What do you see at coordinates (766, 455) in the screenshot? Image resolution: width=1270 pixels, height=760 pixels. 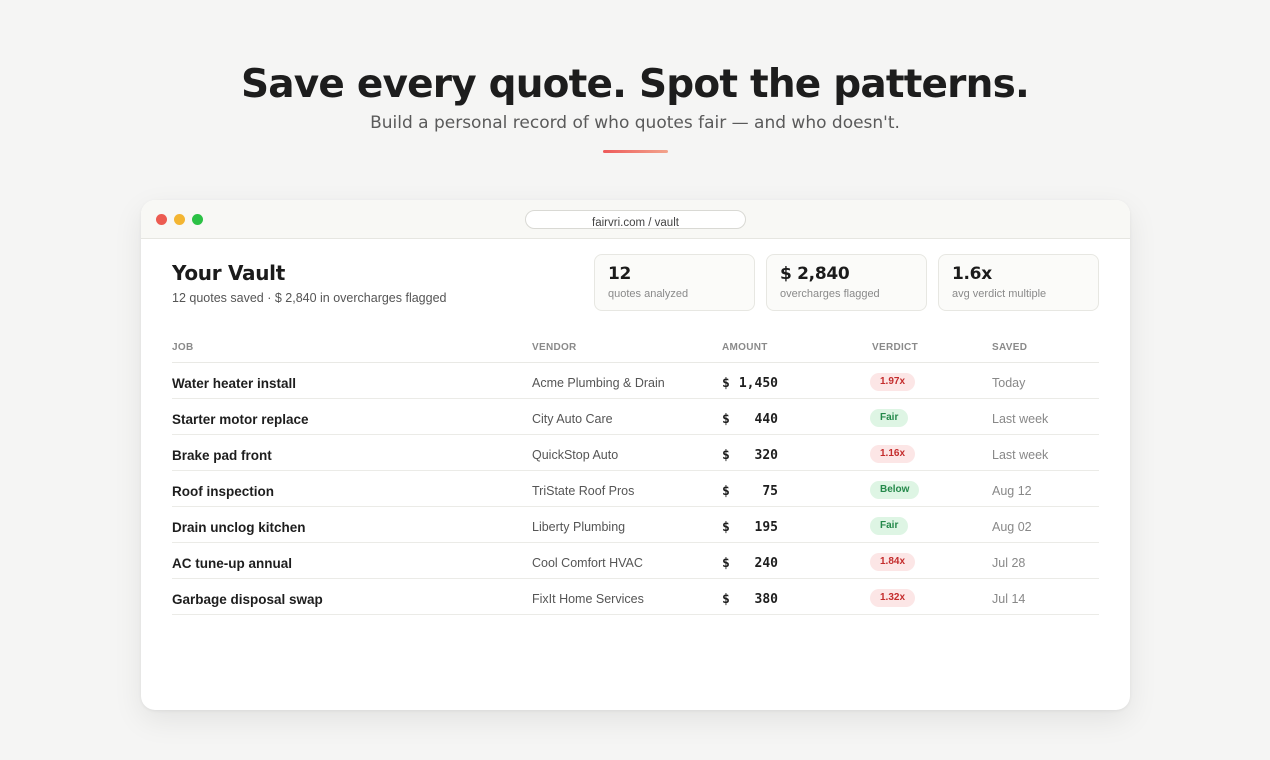 I see `amount-value: 320` at bounding box center [766, 455].